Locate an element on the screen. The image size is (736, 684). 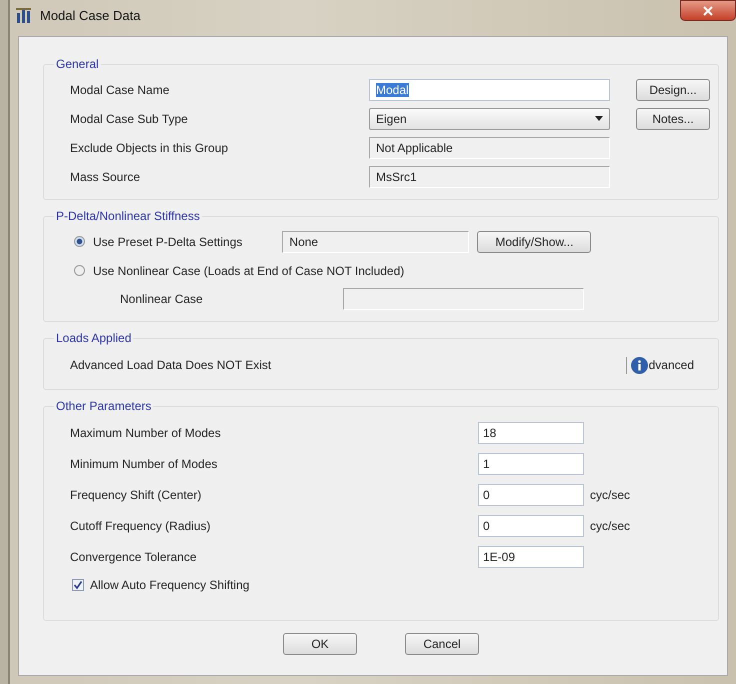
close-icon is located at coordinates (708, 11).